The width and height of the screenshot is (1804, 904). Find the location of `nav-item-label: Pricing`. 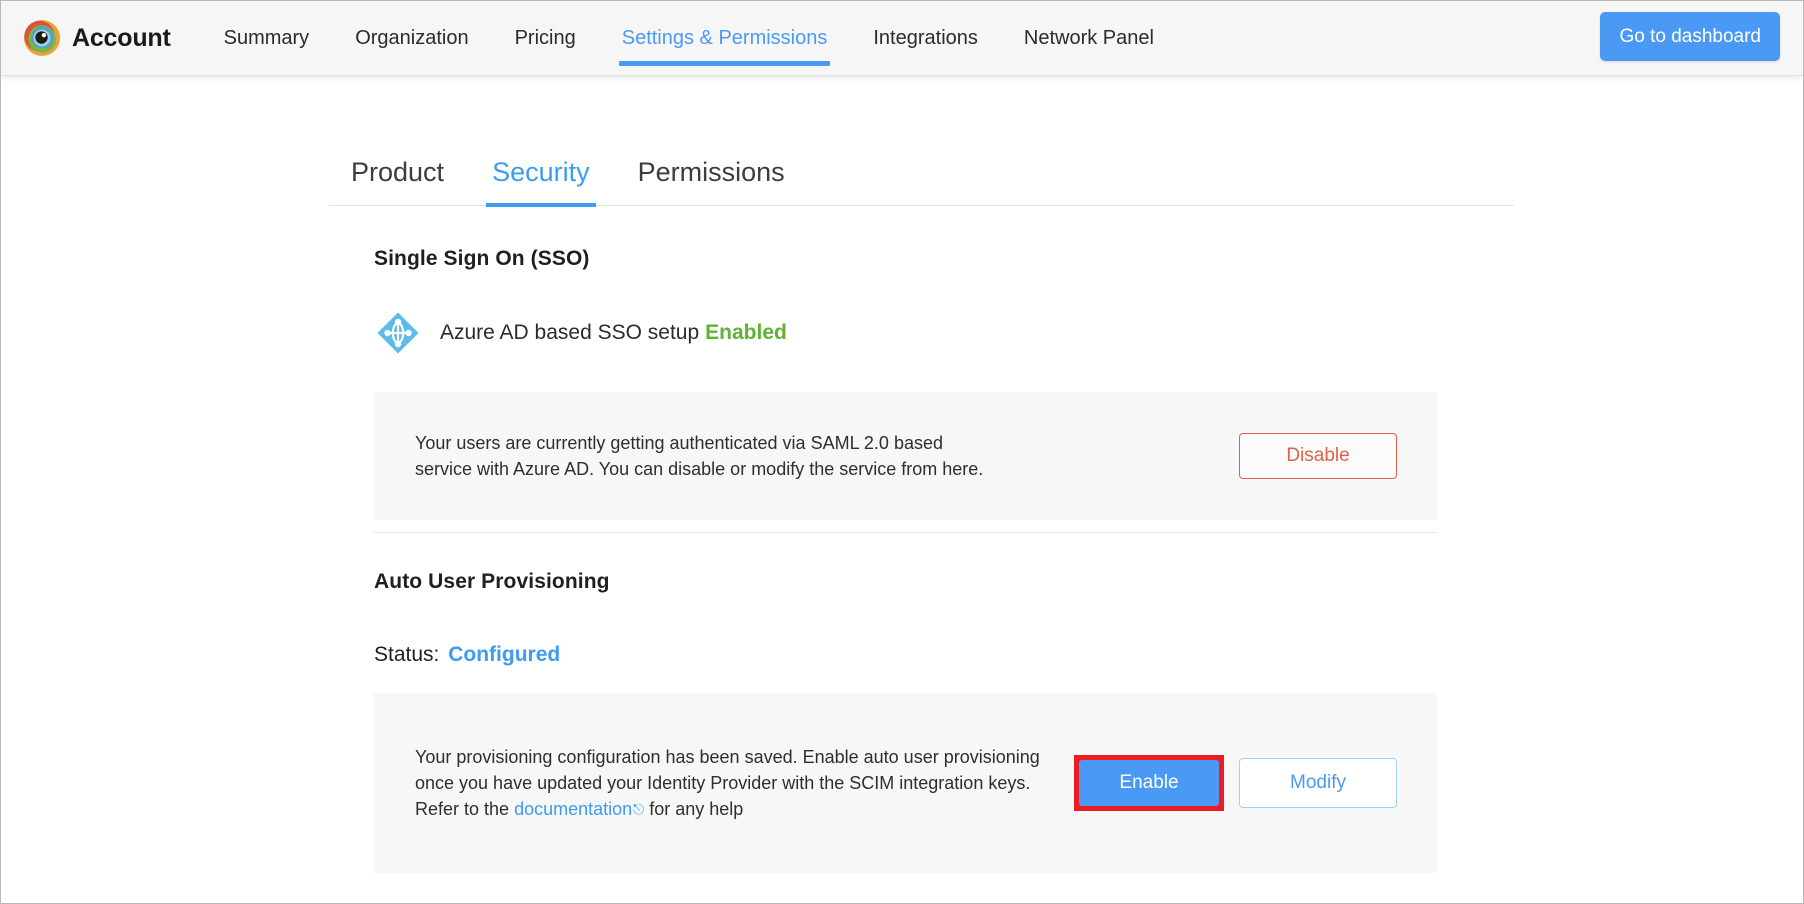

nav-item-label: Pricing is located at coordinates (545, 37).